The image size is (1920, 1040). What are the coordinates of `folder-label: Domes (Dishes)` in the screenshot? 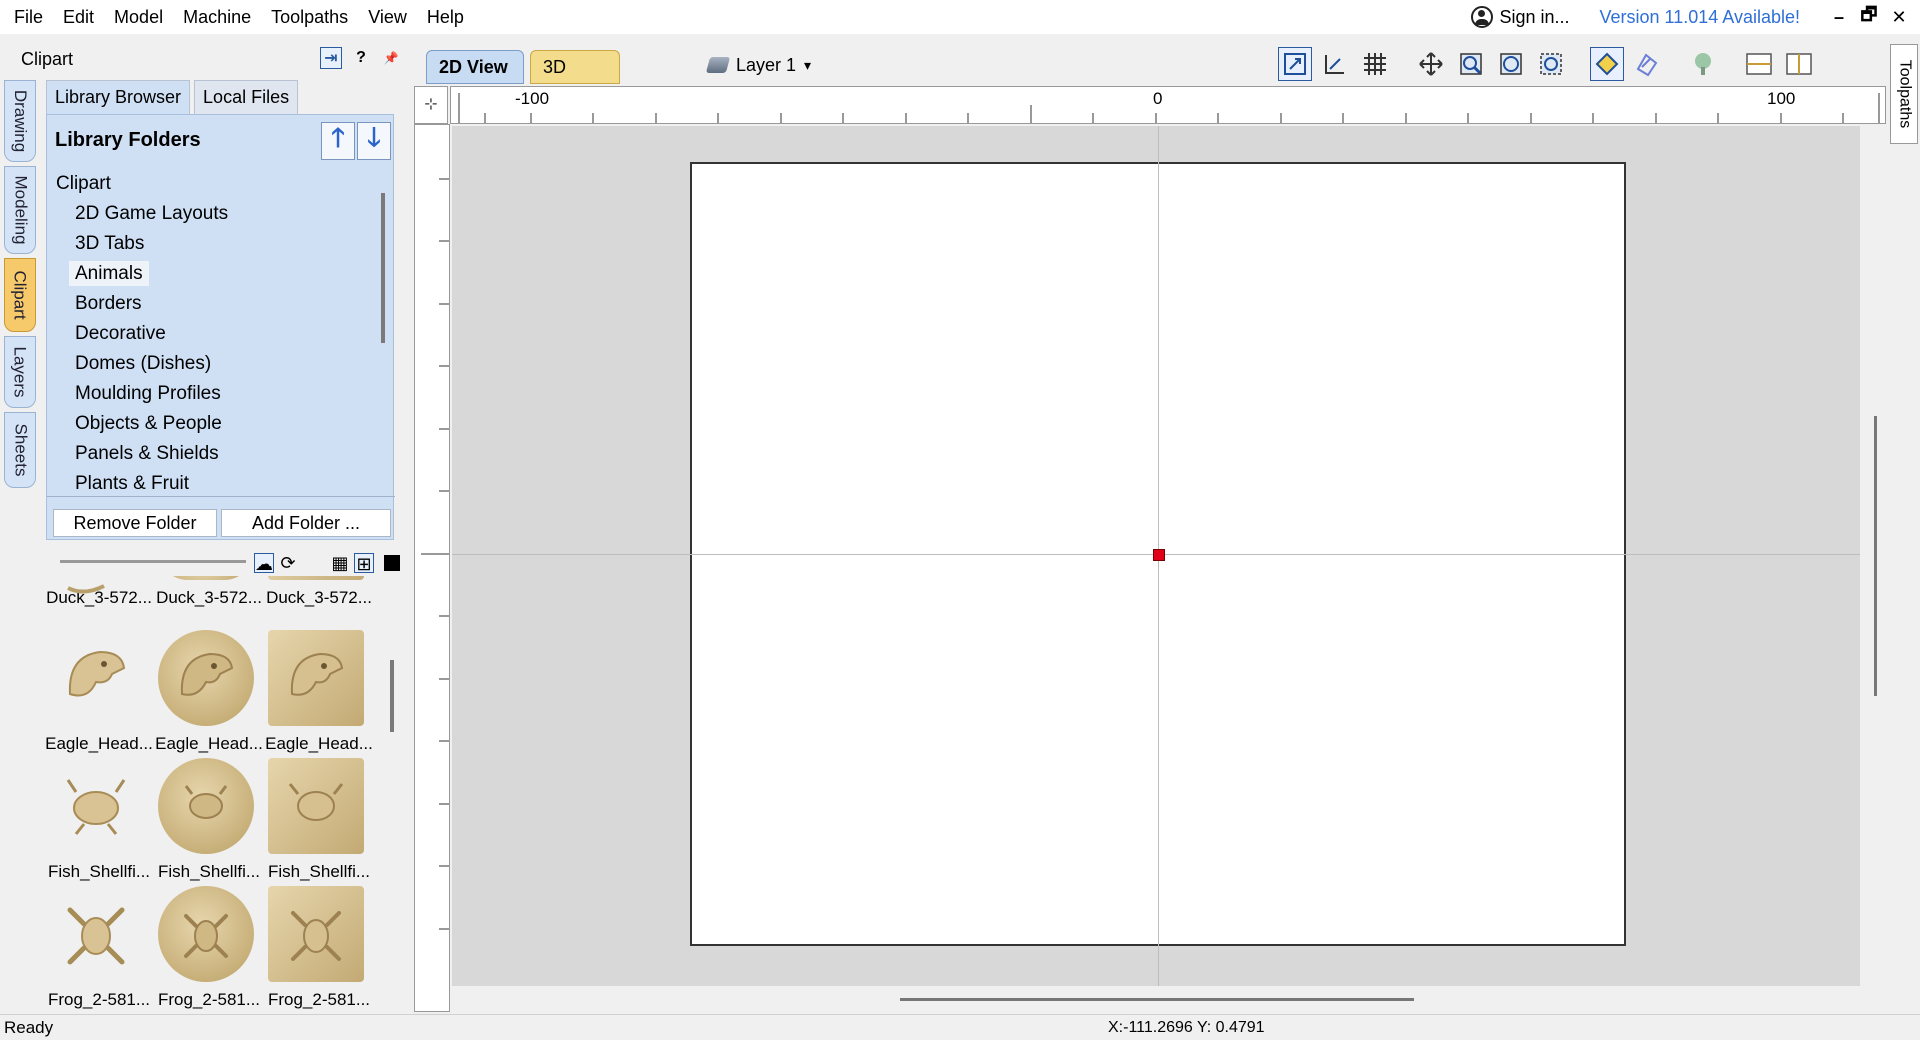 It's located at (143, 363).